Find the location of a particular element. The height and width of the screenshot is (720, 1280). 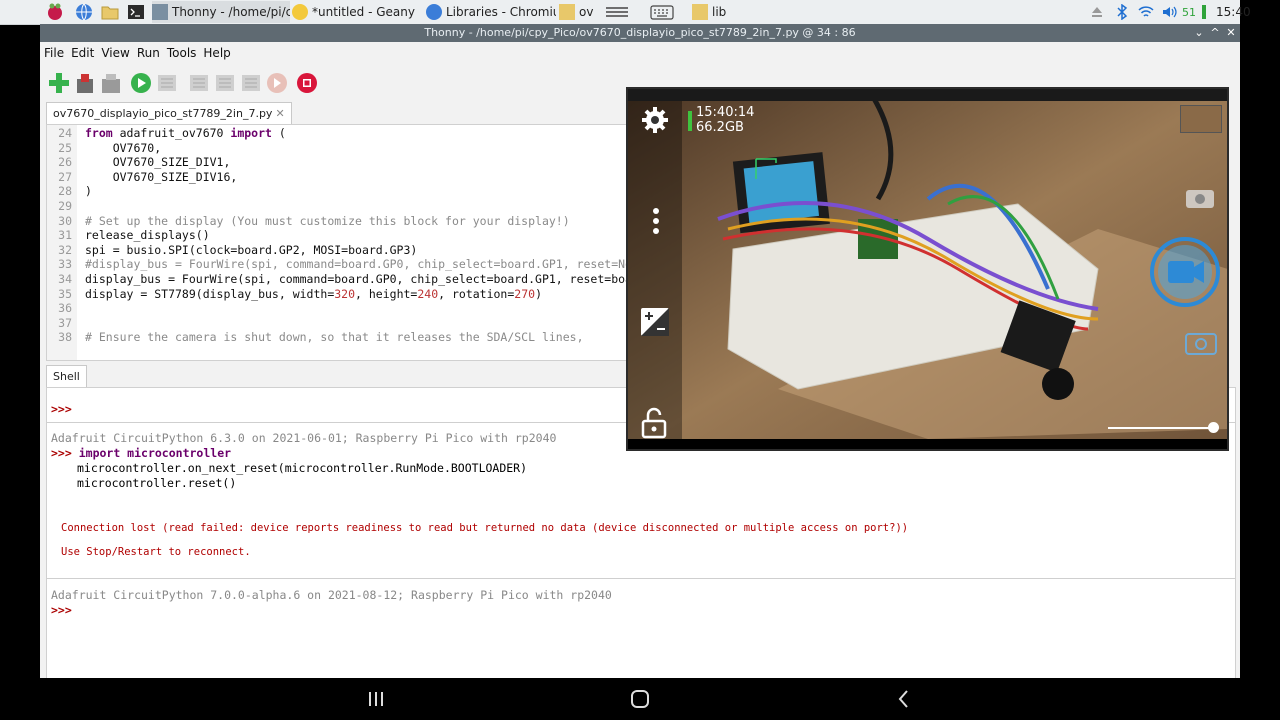

step-out-icon is located at coordinates (251, 83).